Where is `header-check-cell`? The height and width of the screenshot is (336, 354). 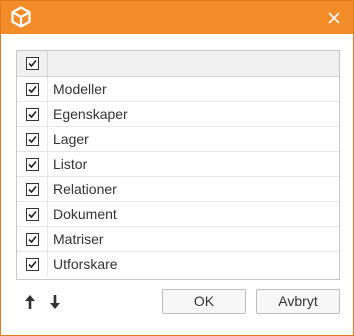 header-check-cell is located at coordinates (32, 63).